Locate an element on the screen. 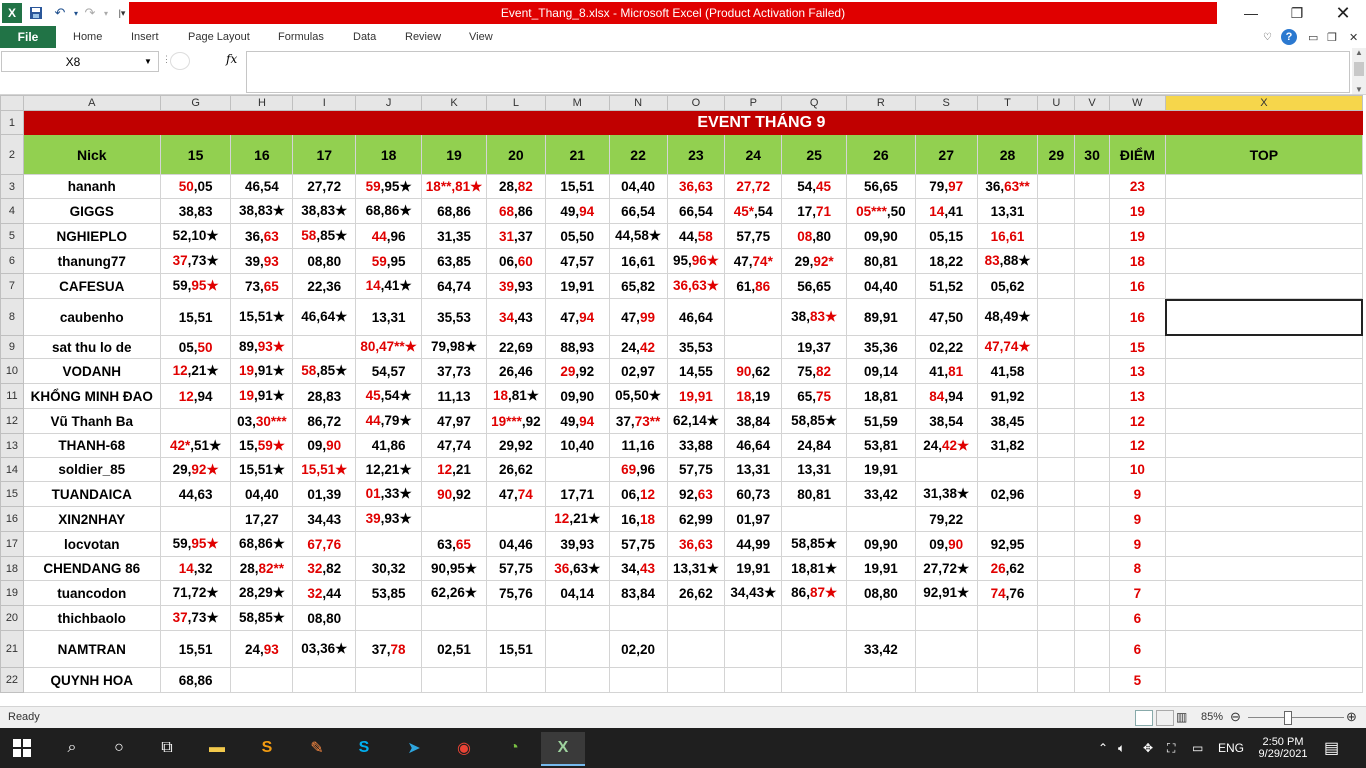 Image resolution: width=1366 pixels, height=768 pixels. clock: 2:50 PM 9/29/2021 is located at coordinates (1283, 748).